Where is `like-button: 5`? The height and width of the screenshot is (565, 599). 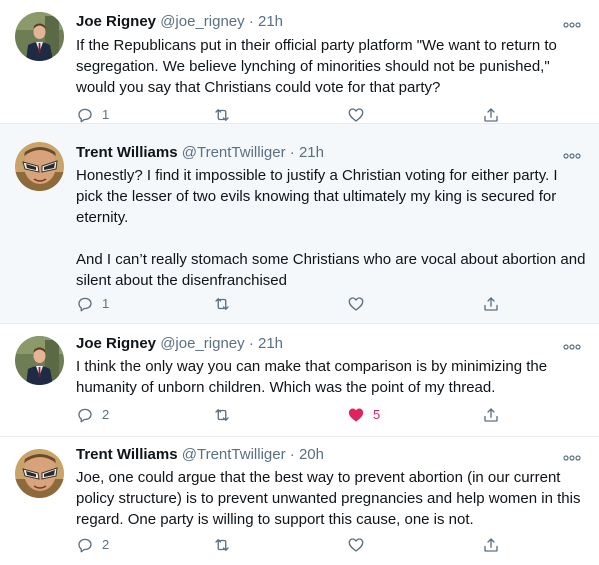
like-button: 5 is located at coordinates (363, 415).